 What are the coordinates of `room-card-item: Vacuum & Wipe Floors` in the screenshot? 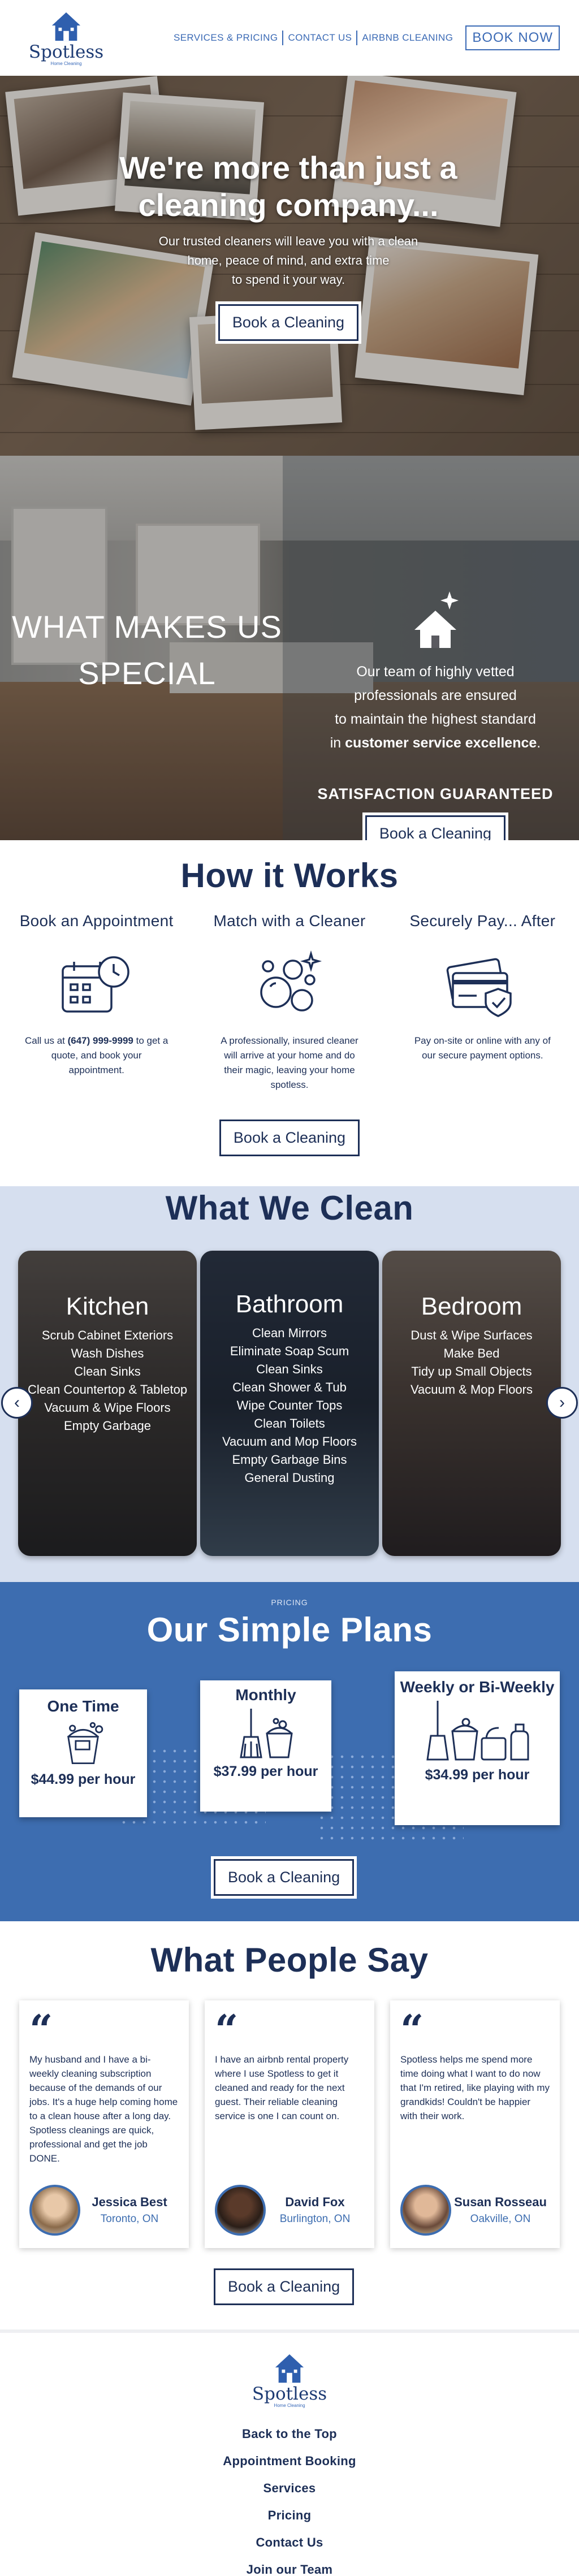 It's located at (107, 1408).